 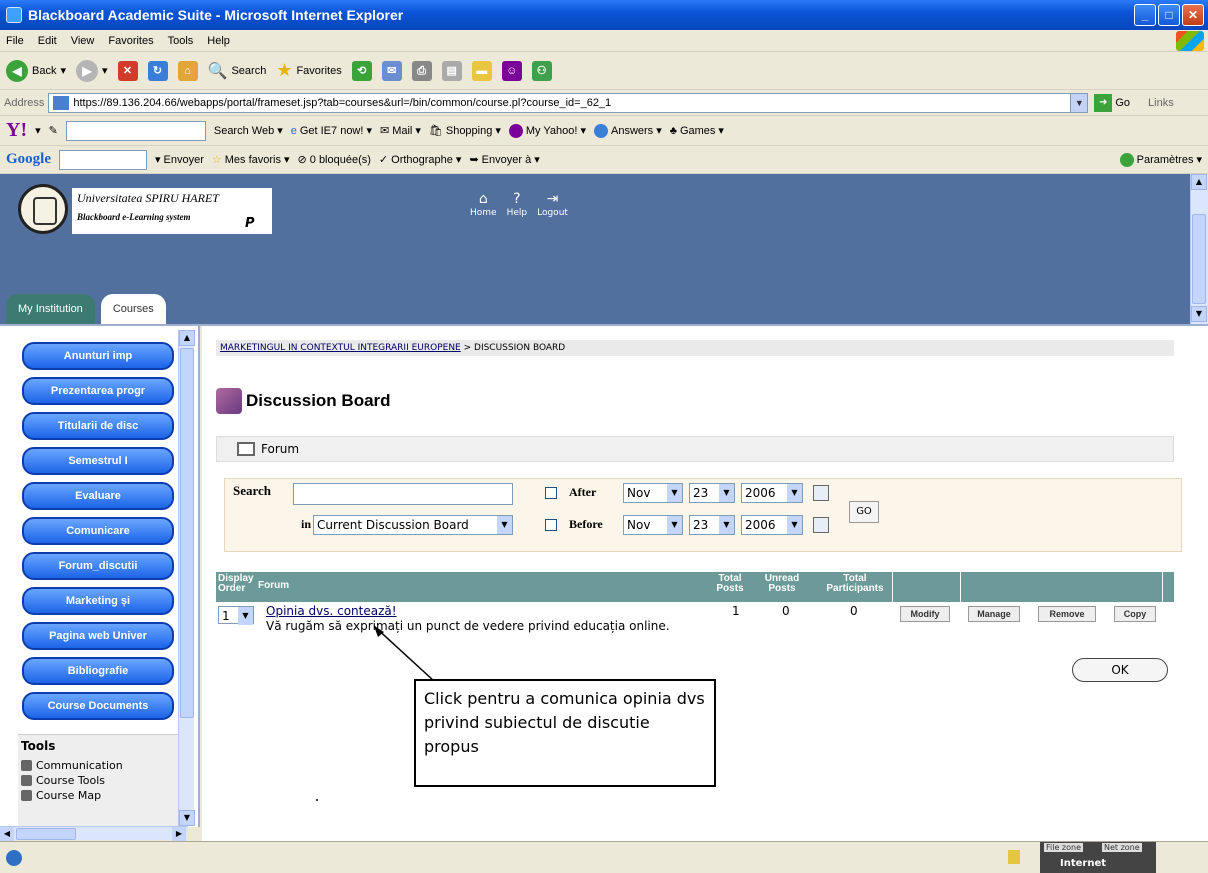 What do you see at coordinates (14, 858) in the screenshot?
I see `page-status-icon` at bounding box center [14, 858].